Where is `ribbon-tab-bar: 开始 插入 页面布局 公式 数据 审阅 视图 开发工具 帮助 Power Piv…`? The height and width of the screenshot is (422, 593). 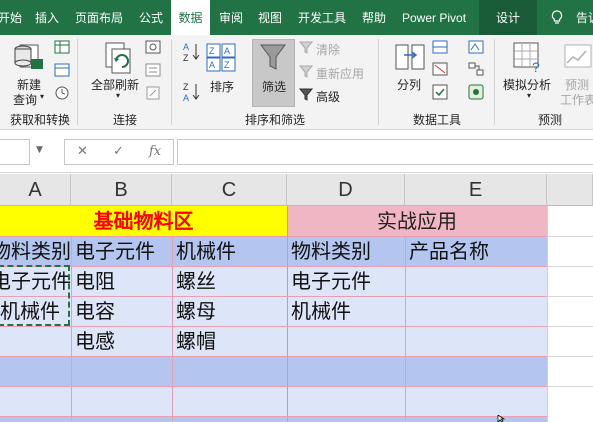
ribbon-tab-bar: 开始 插入 页面布局 公式 数据 审阅 视图 开发工具 帮助 Power Piv… is located at coordinates (296, 17).